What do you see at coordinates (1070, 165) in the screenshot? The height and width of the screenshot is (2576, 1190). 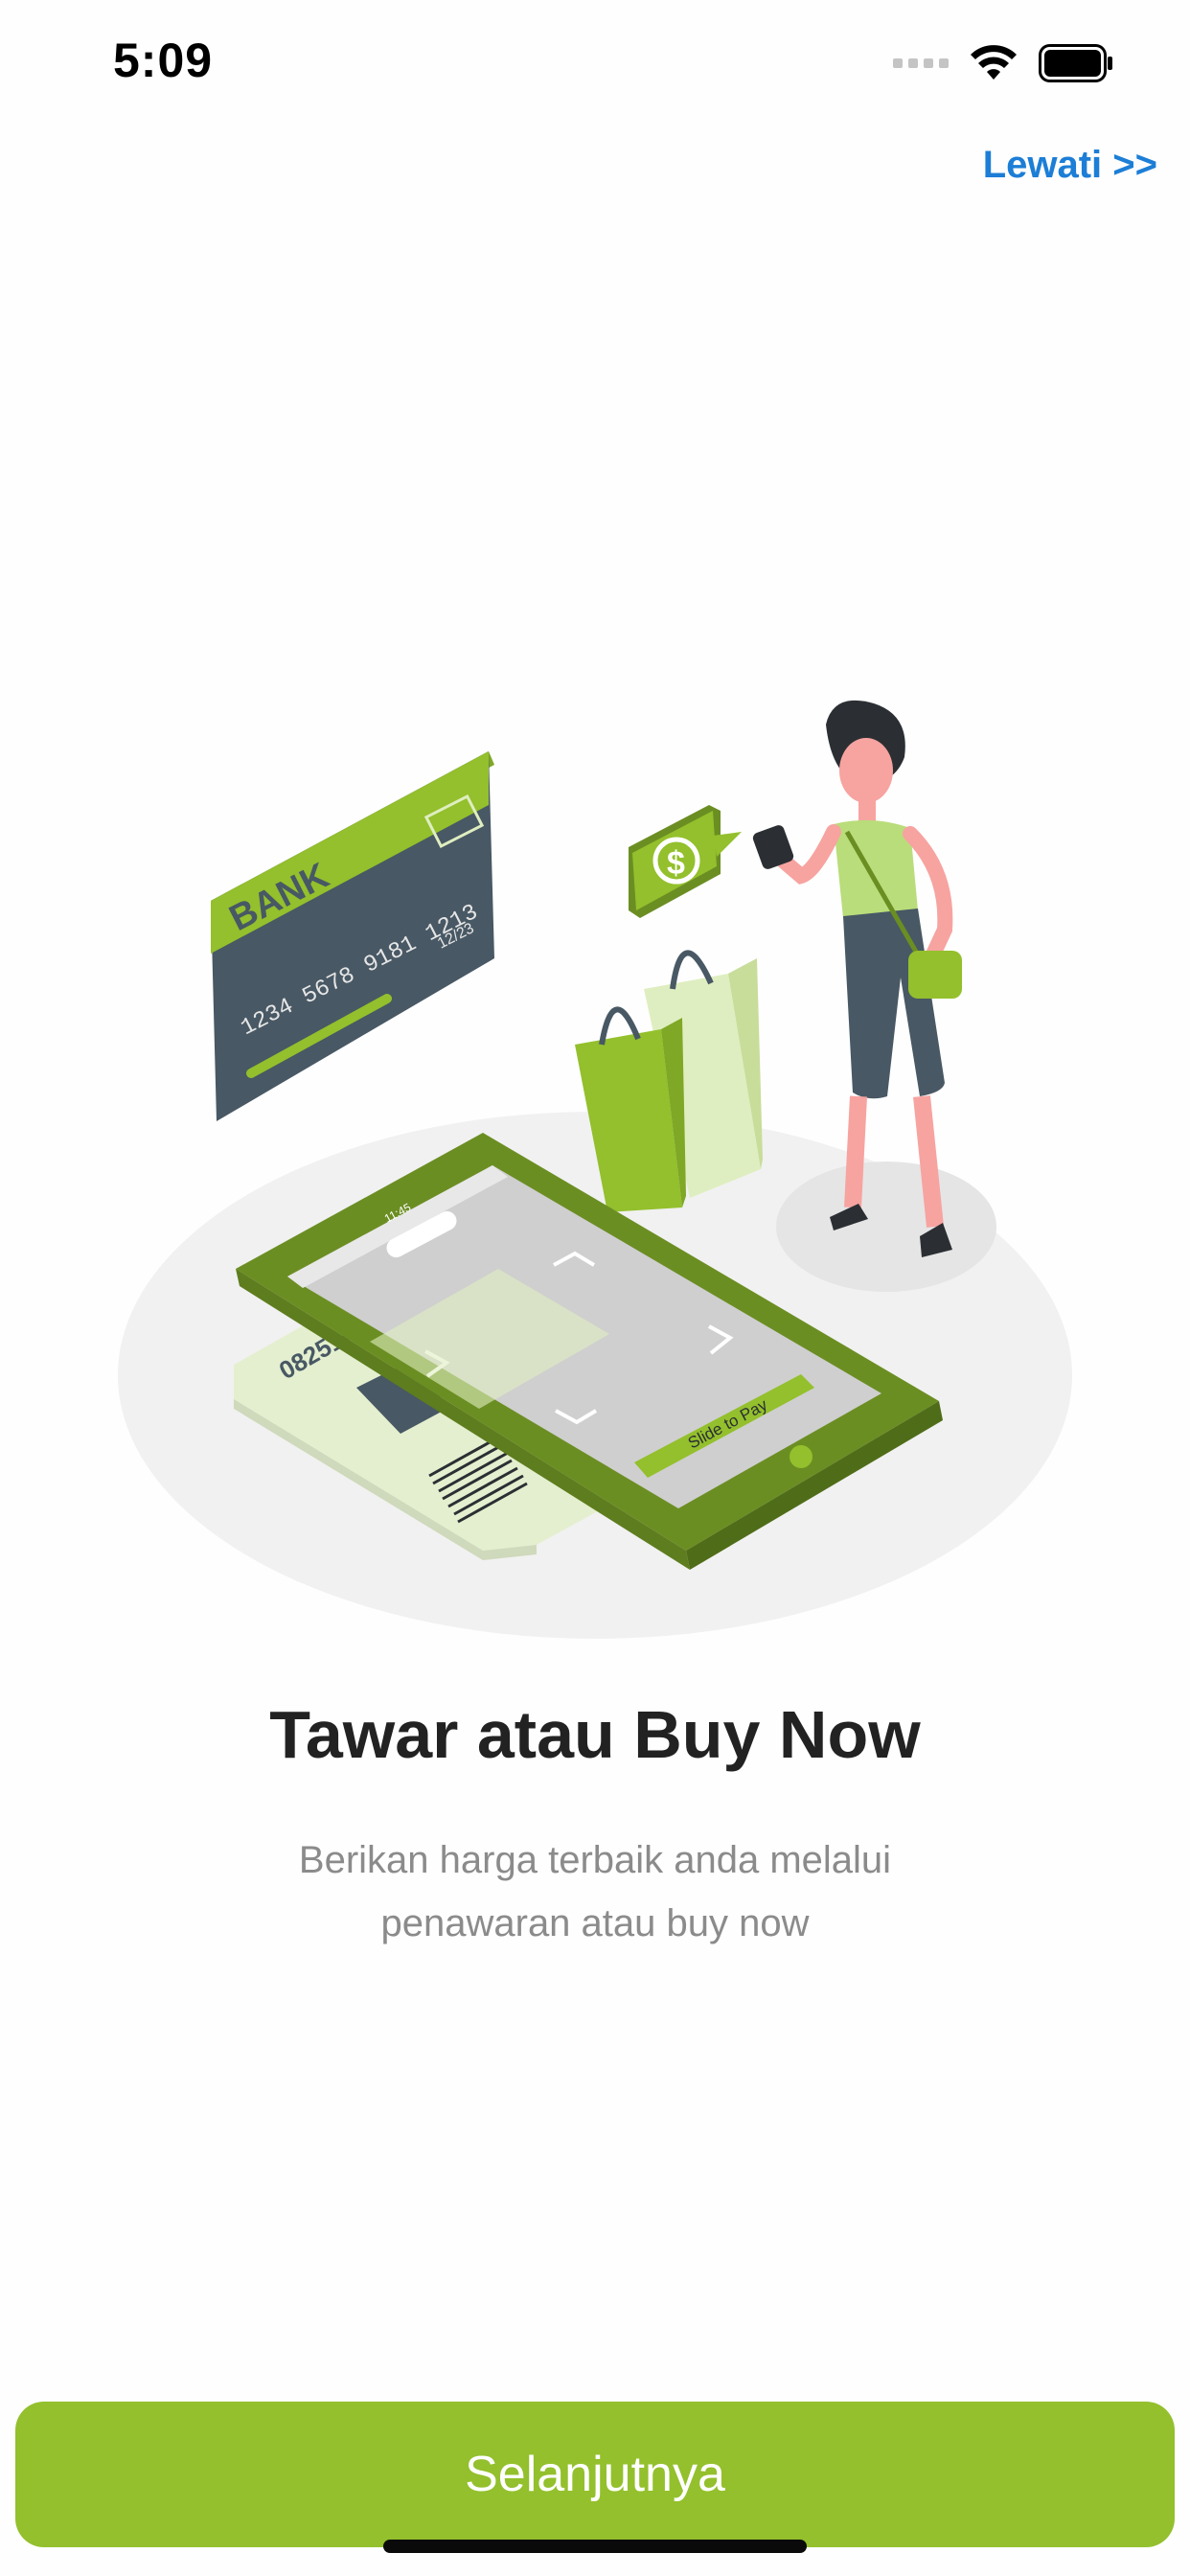 I see `skip-link: Lewati >>` at bounding box center [1070, 165].